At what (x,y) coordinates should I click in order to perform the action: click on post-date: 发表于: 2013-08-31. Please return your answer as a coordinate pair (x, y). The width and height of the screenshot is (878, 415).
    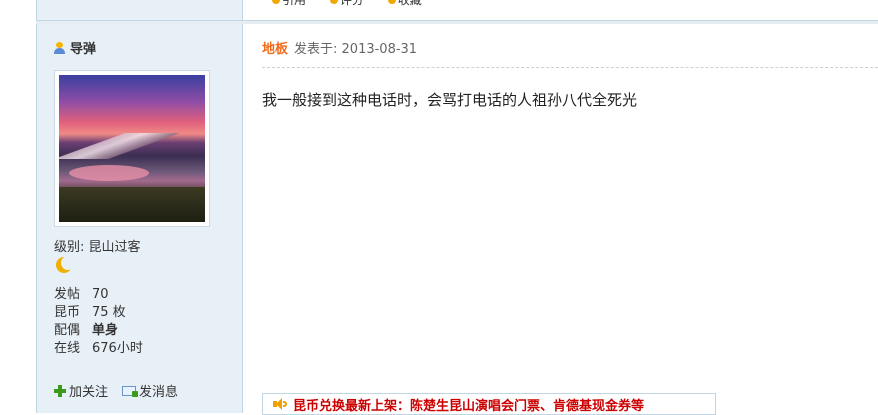
    Looking at the image, I should click on (356, 49).